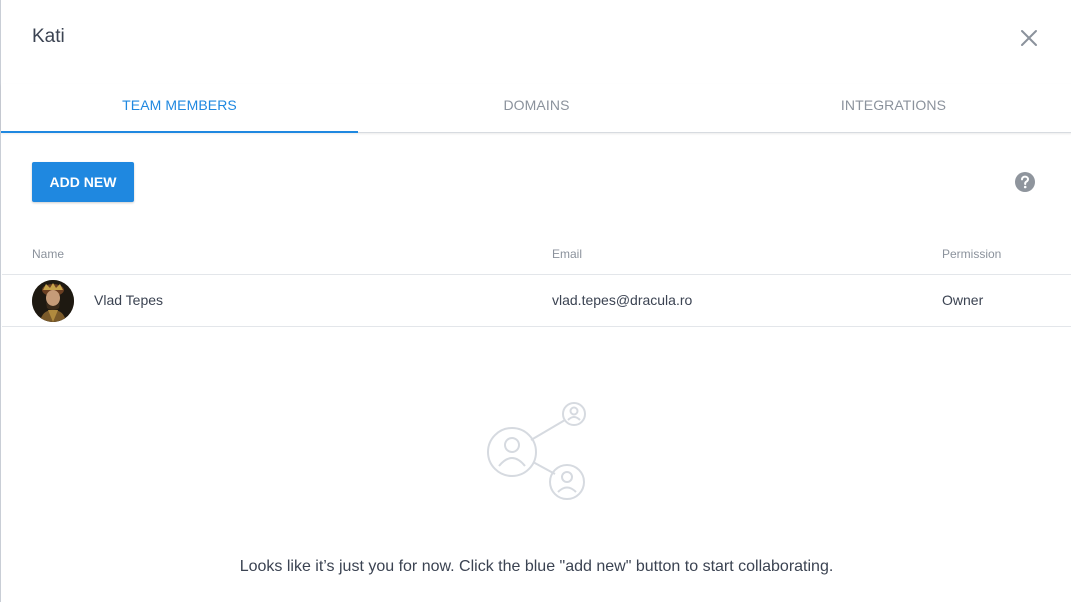 The width and height of the screenshot is (1071, 602). I want to click on table-row: Vlad Tepes vlad.tepes@dracula.ro Owner, so click(536, 300).